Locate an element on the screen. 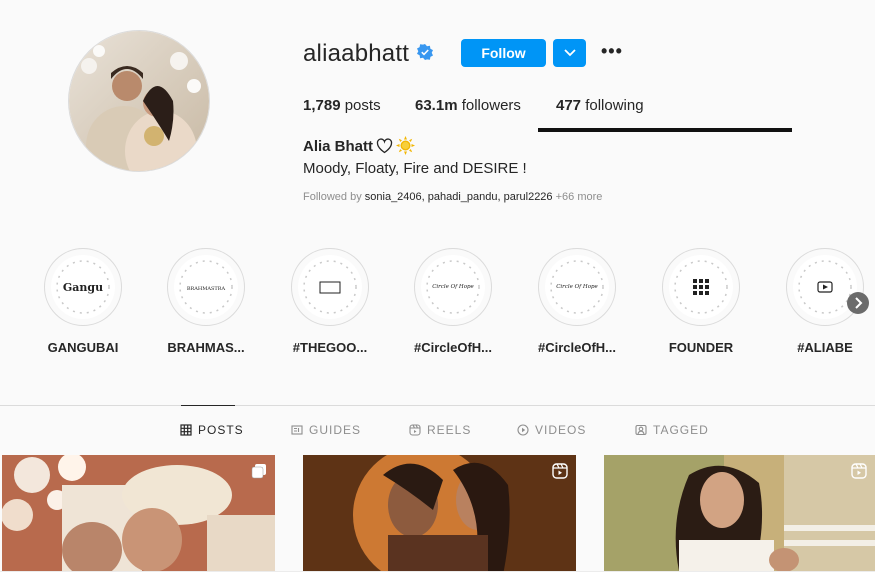  active-tab-indicator is located at coordinates (208, 405).